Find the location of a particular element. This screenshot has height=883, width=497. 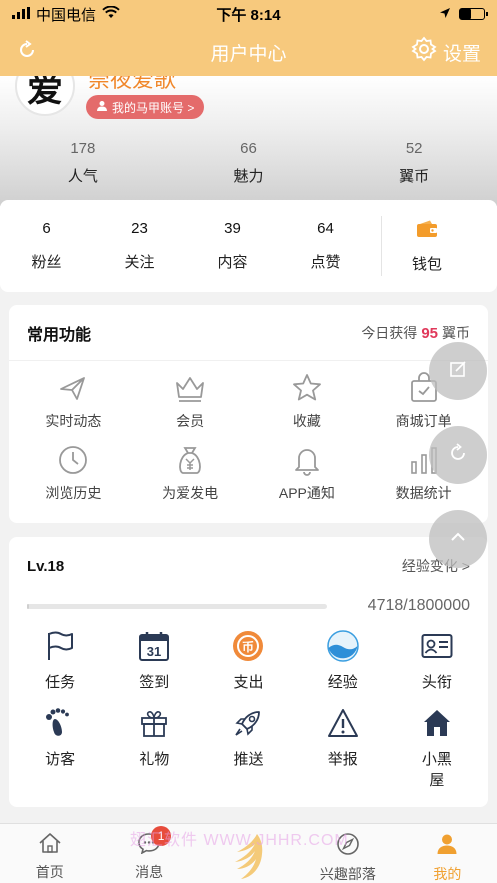

home-icon is located at coordinates (50, 845).